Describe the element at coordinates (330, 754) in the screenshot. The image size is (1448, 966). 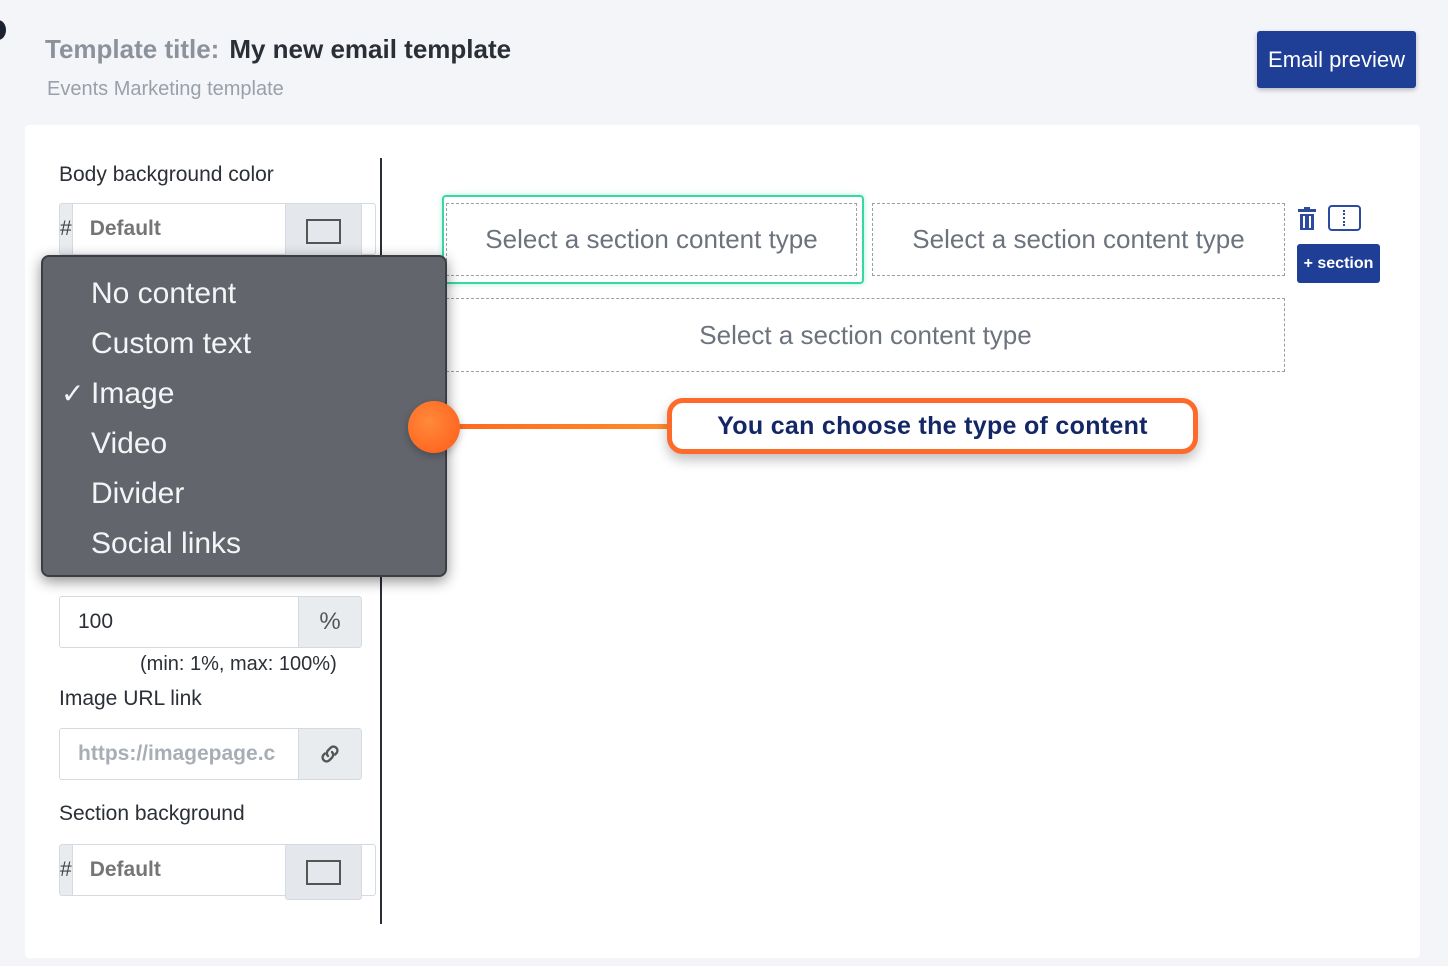
I see `link-icon` at that location.